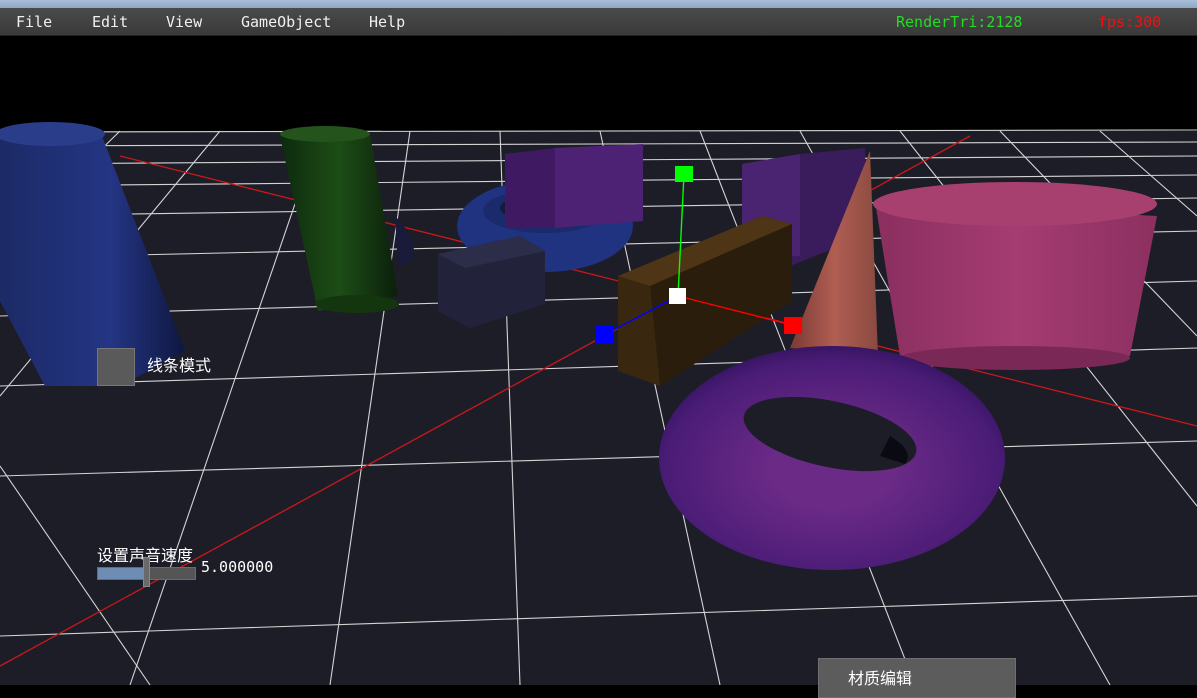 The width and height of the screenshot is (1197, 698). Describe the element at coordinates (880, 678) in the screenshot. I see `material-editor-label: 材质编辑` at that location.